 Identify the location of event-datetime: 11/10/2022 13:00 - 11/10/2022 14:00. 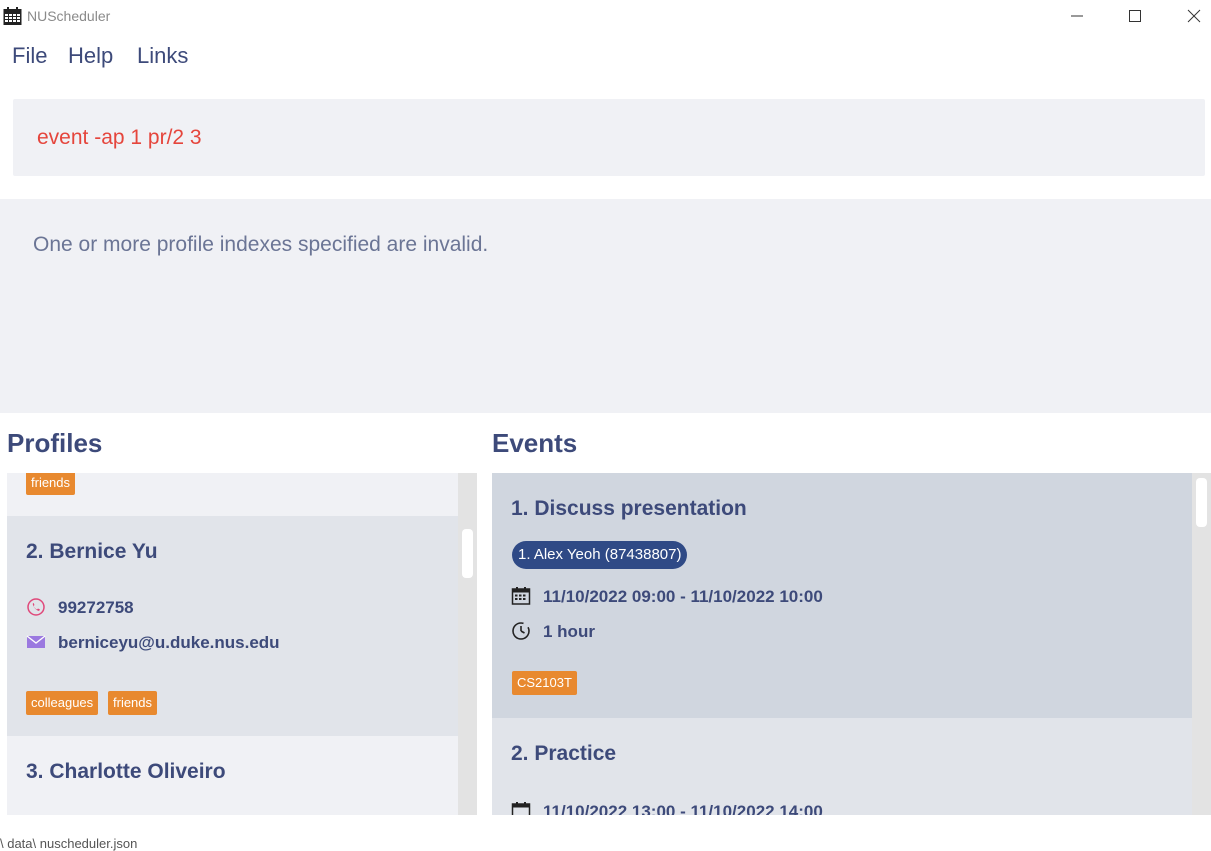
(683, 808).